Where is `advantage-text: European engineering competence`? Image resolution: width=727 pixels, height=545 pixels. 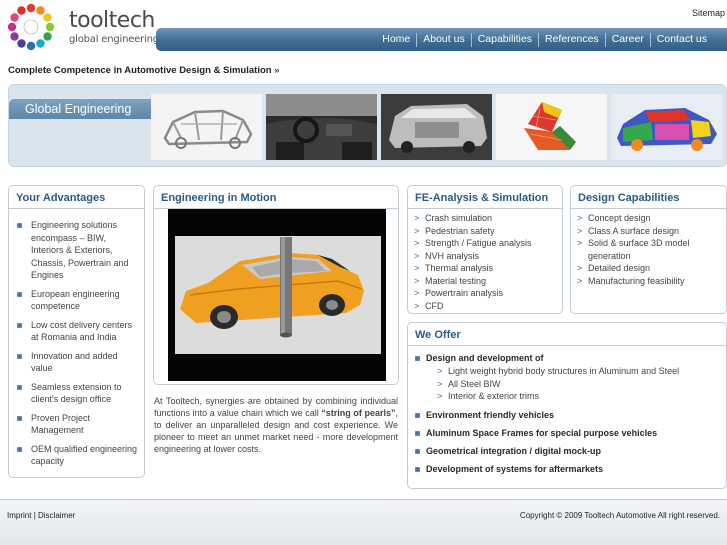 advantage-text: European engineering competence is located at coordinates (75, 300).